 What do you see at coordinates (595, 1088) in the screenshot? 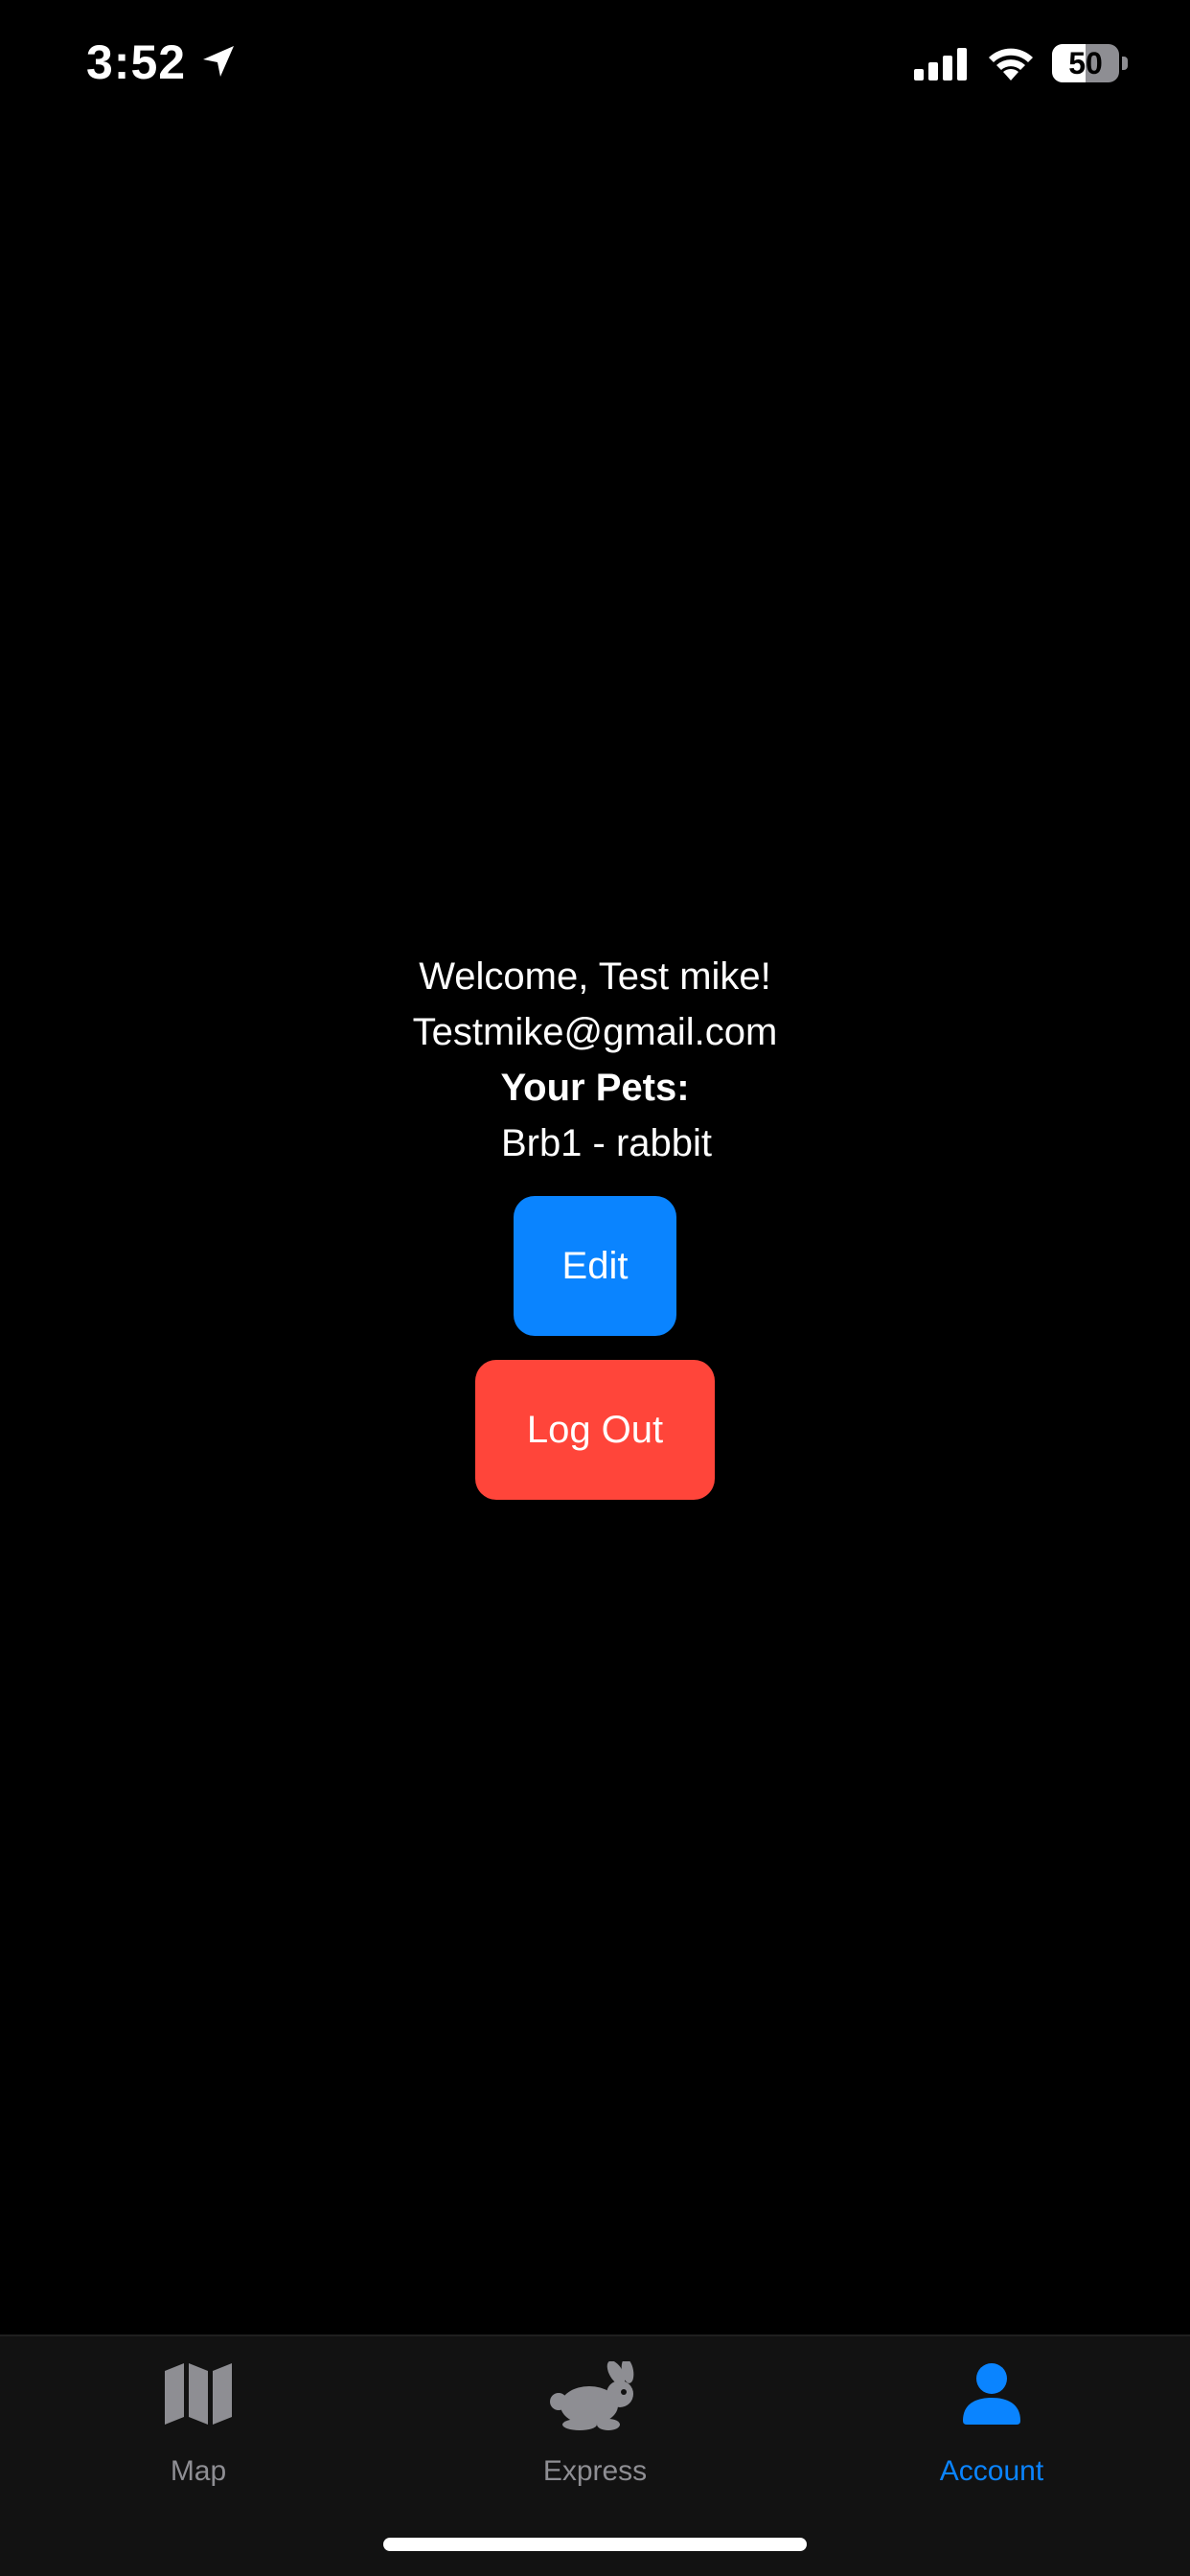
I see `pets-heading: Your Pets:` at bounding box center [595, 1088].